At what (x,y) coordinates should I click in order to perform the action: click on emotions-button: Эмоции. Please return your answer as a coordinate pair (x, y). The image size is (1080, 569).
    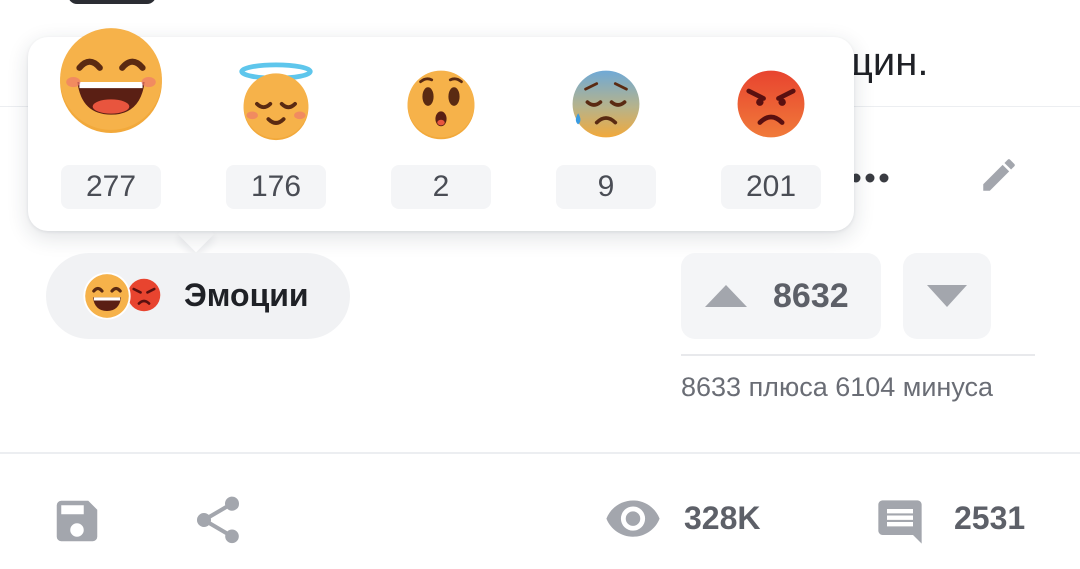
    Looking at the image, I should click on (198, 296).